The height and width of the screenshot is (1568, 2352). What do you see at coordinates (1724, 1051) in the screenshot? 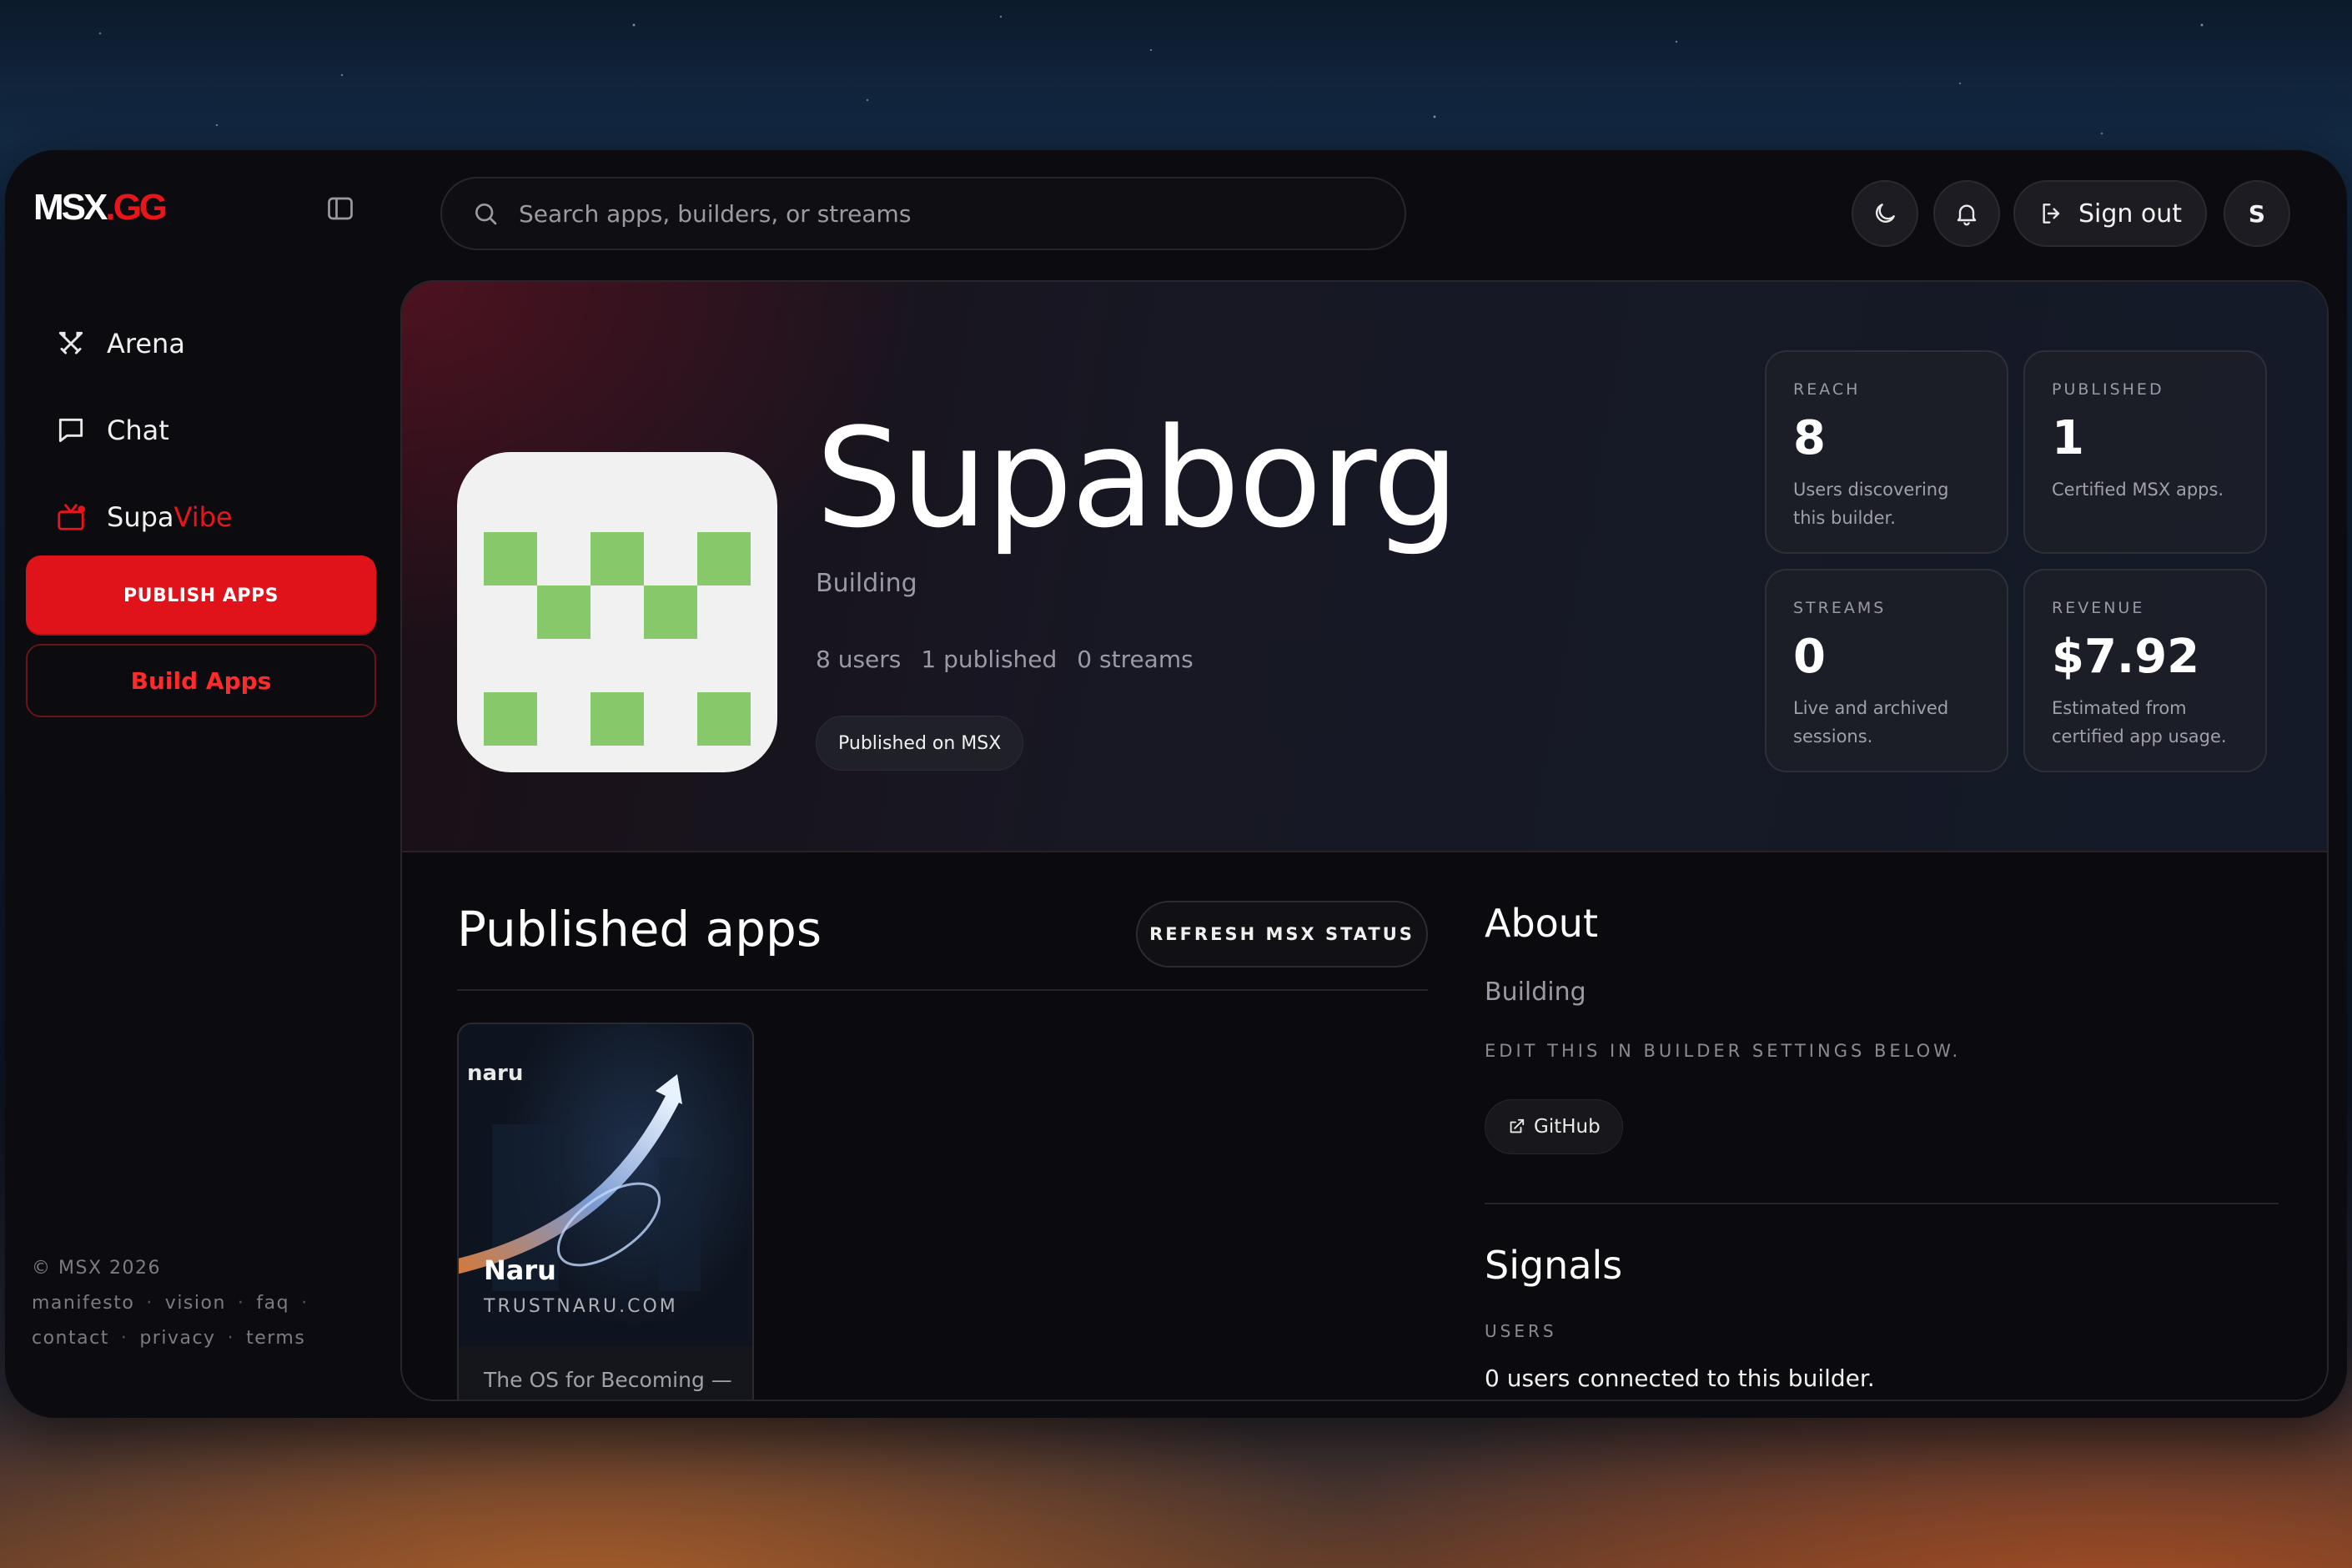
I see `about-edit-hint: EDIT THIS IN BUILDER SETTINGS BELOW.` at bounding box center [1724, 1051].